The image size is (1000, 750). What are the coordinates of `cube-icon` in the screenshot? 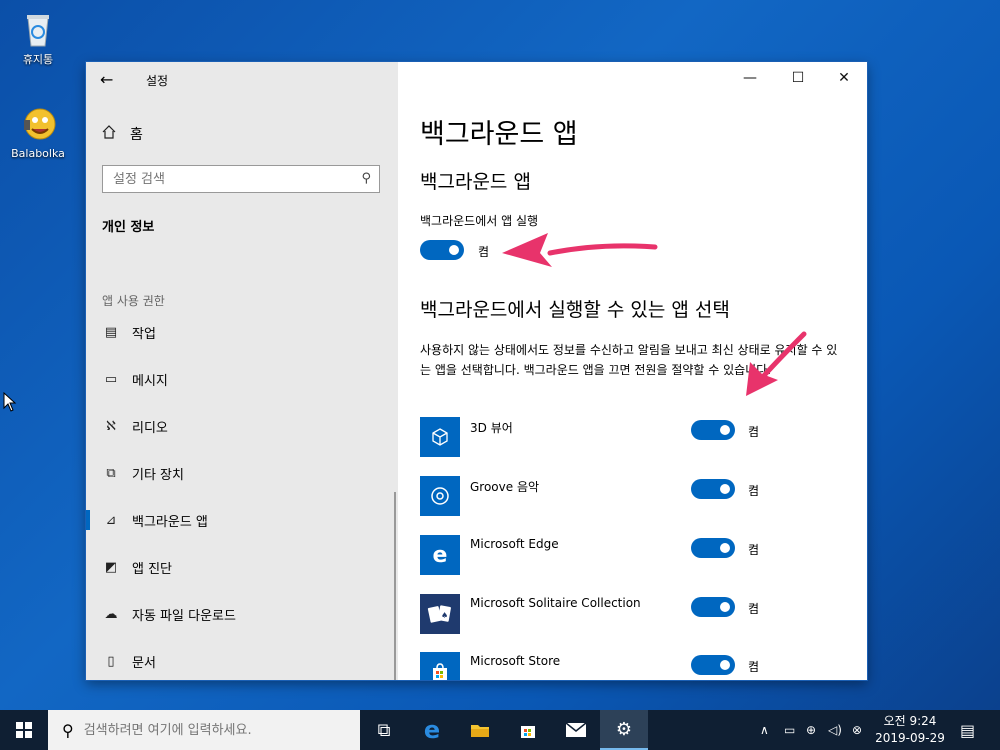 It's located at (440, 437).